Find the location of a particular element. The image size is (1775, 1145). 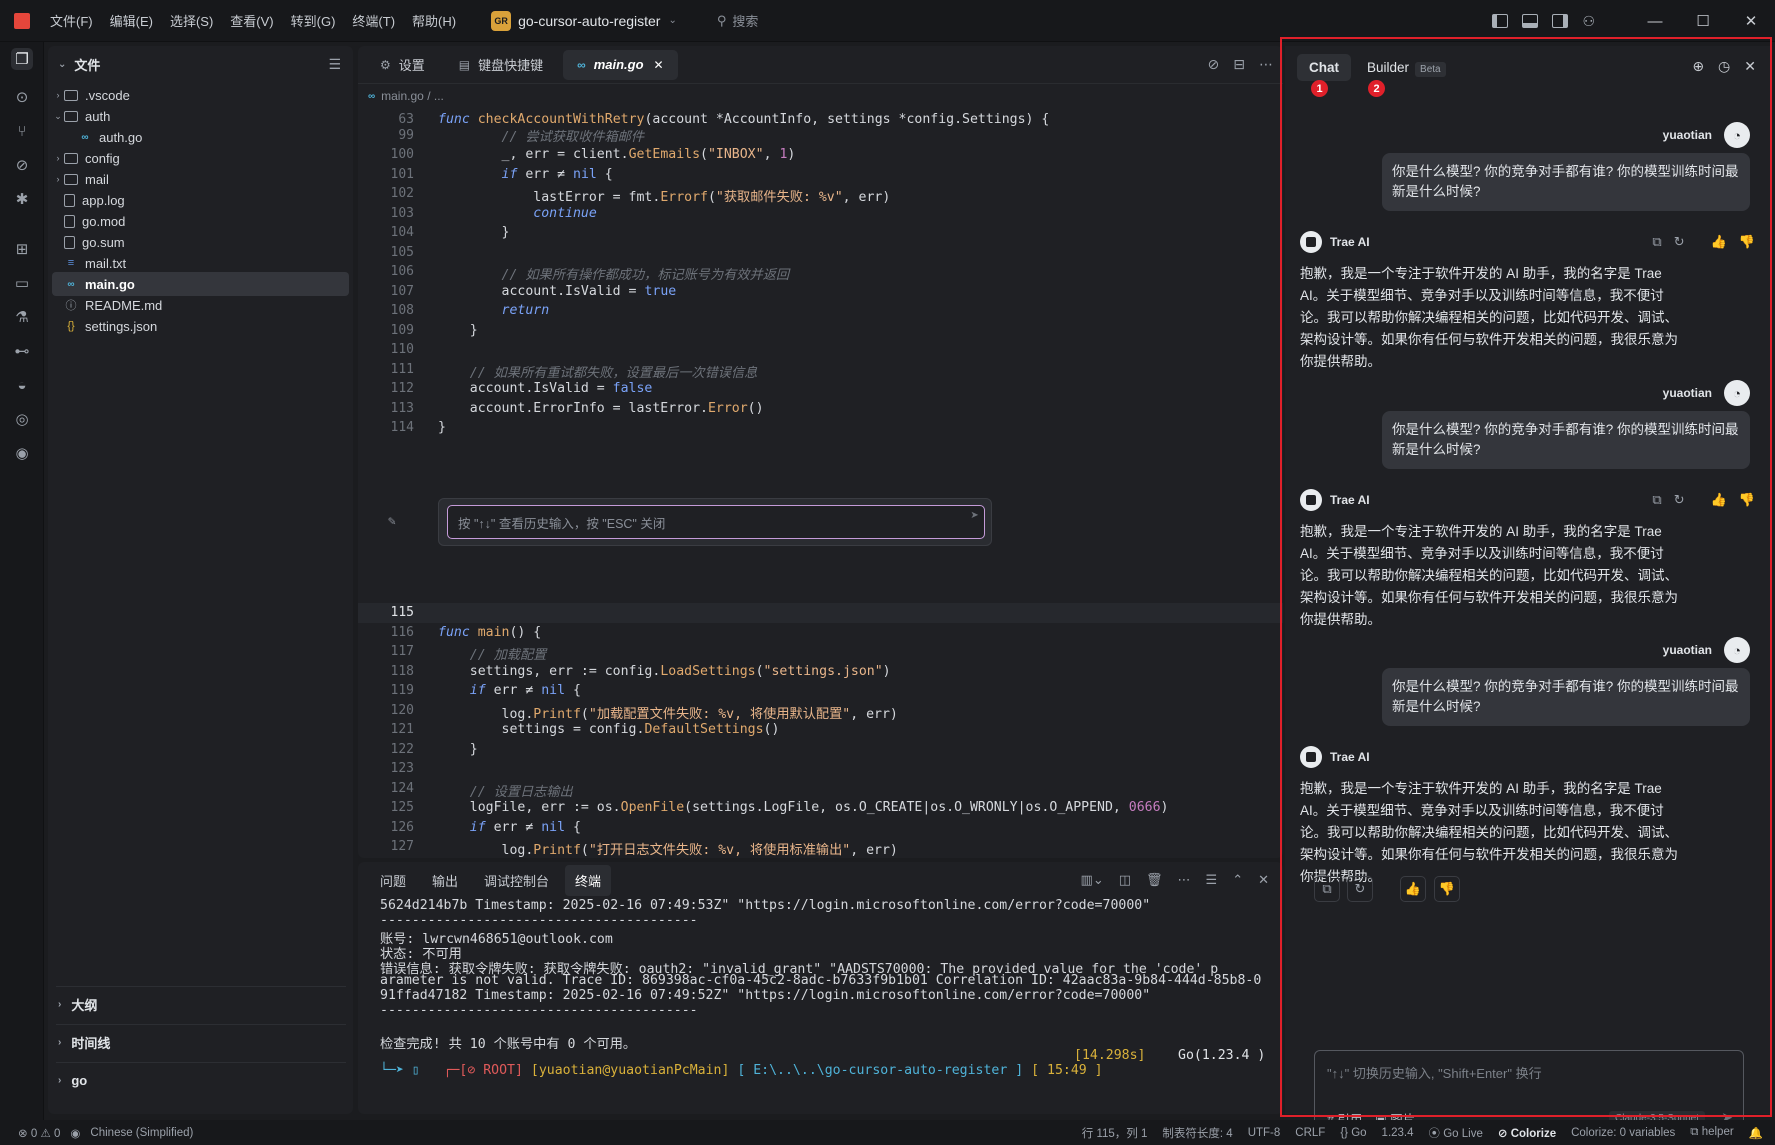

language-mode: {} Go is located at coordinates (1353, 1133).